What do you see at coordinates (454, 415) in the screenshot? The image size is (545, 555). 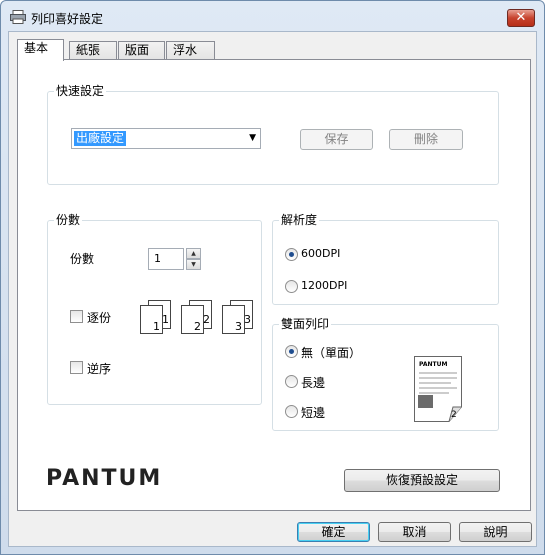 I see `duplex-preview-page-number: 2` at bounding box center [454, 415].